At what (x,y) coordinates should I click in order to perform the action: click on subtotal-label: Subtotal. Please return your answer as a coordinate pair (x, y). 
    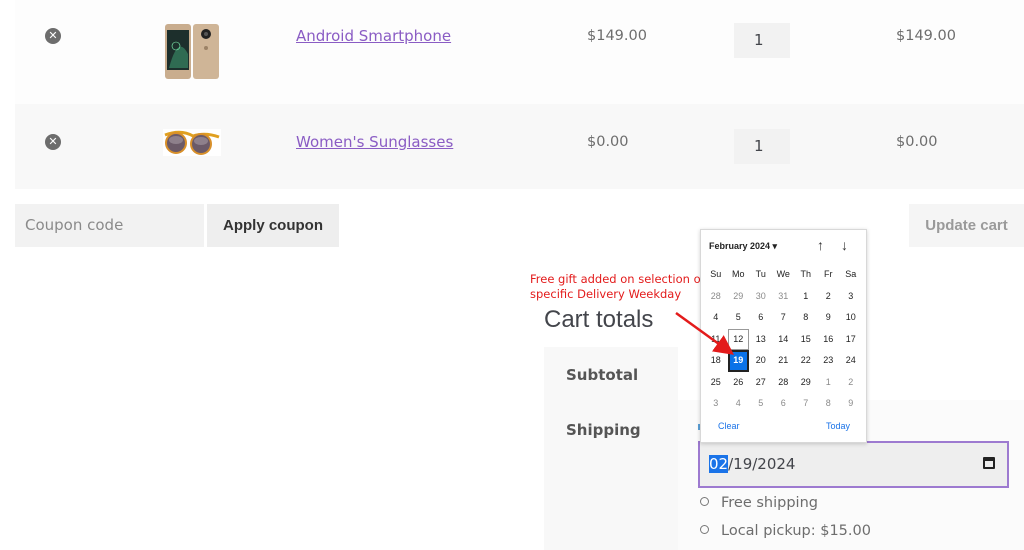
    Looking at the image, I should click on (602, 375).